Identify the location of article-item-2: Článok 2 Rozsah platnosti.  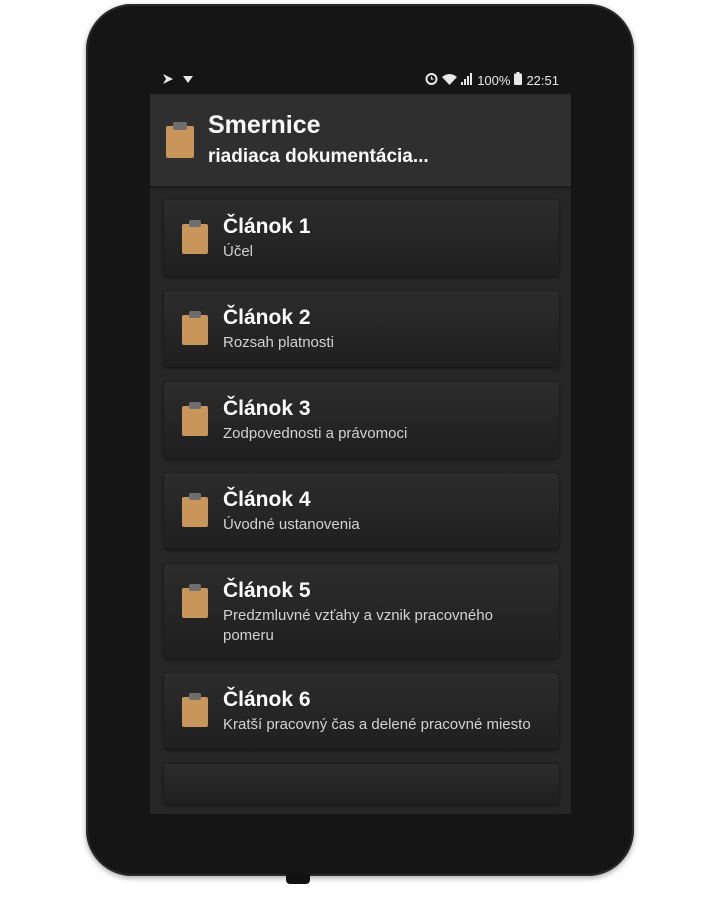
(361, 329).